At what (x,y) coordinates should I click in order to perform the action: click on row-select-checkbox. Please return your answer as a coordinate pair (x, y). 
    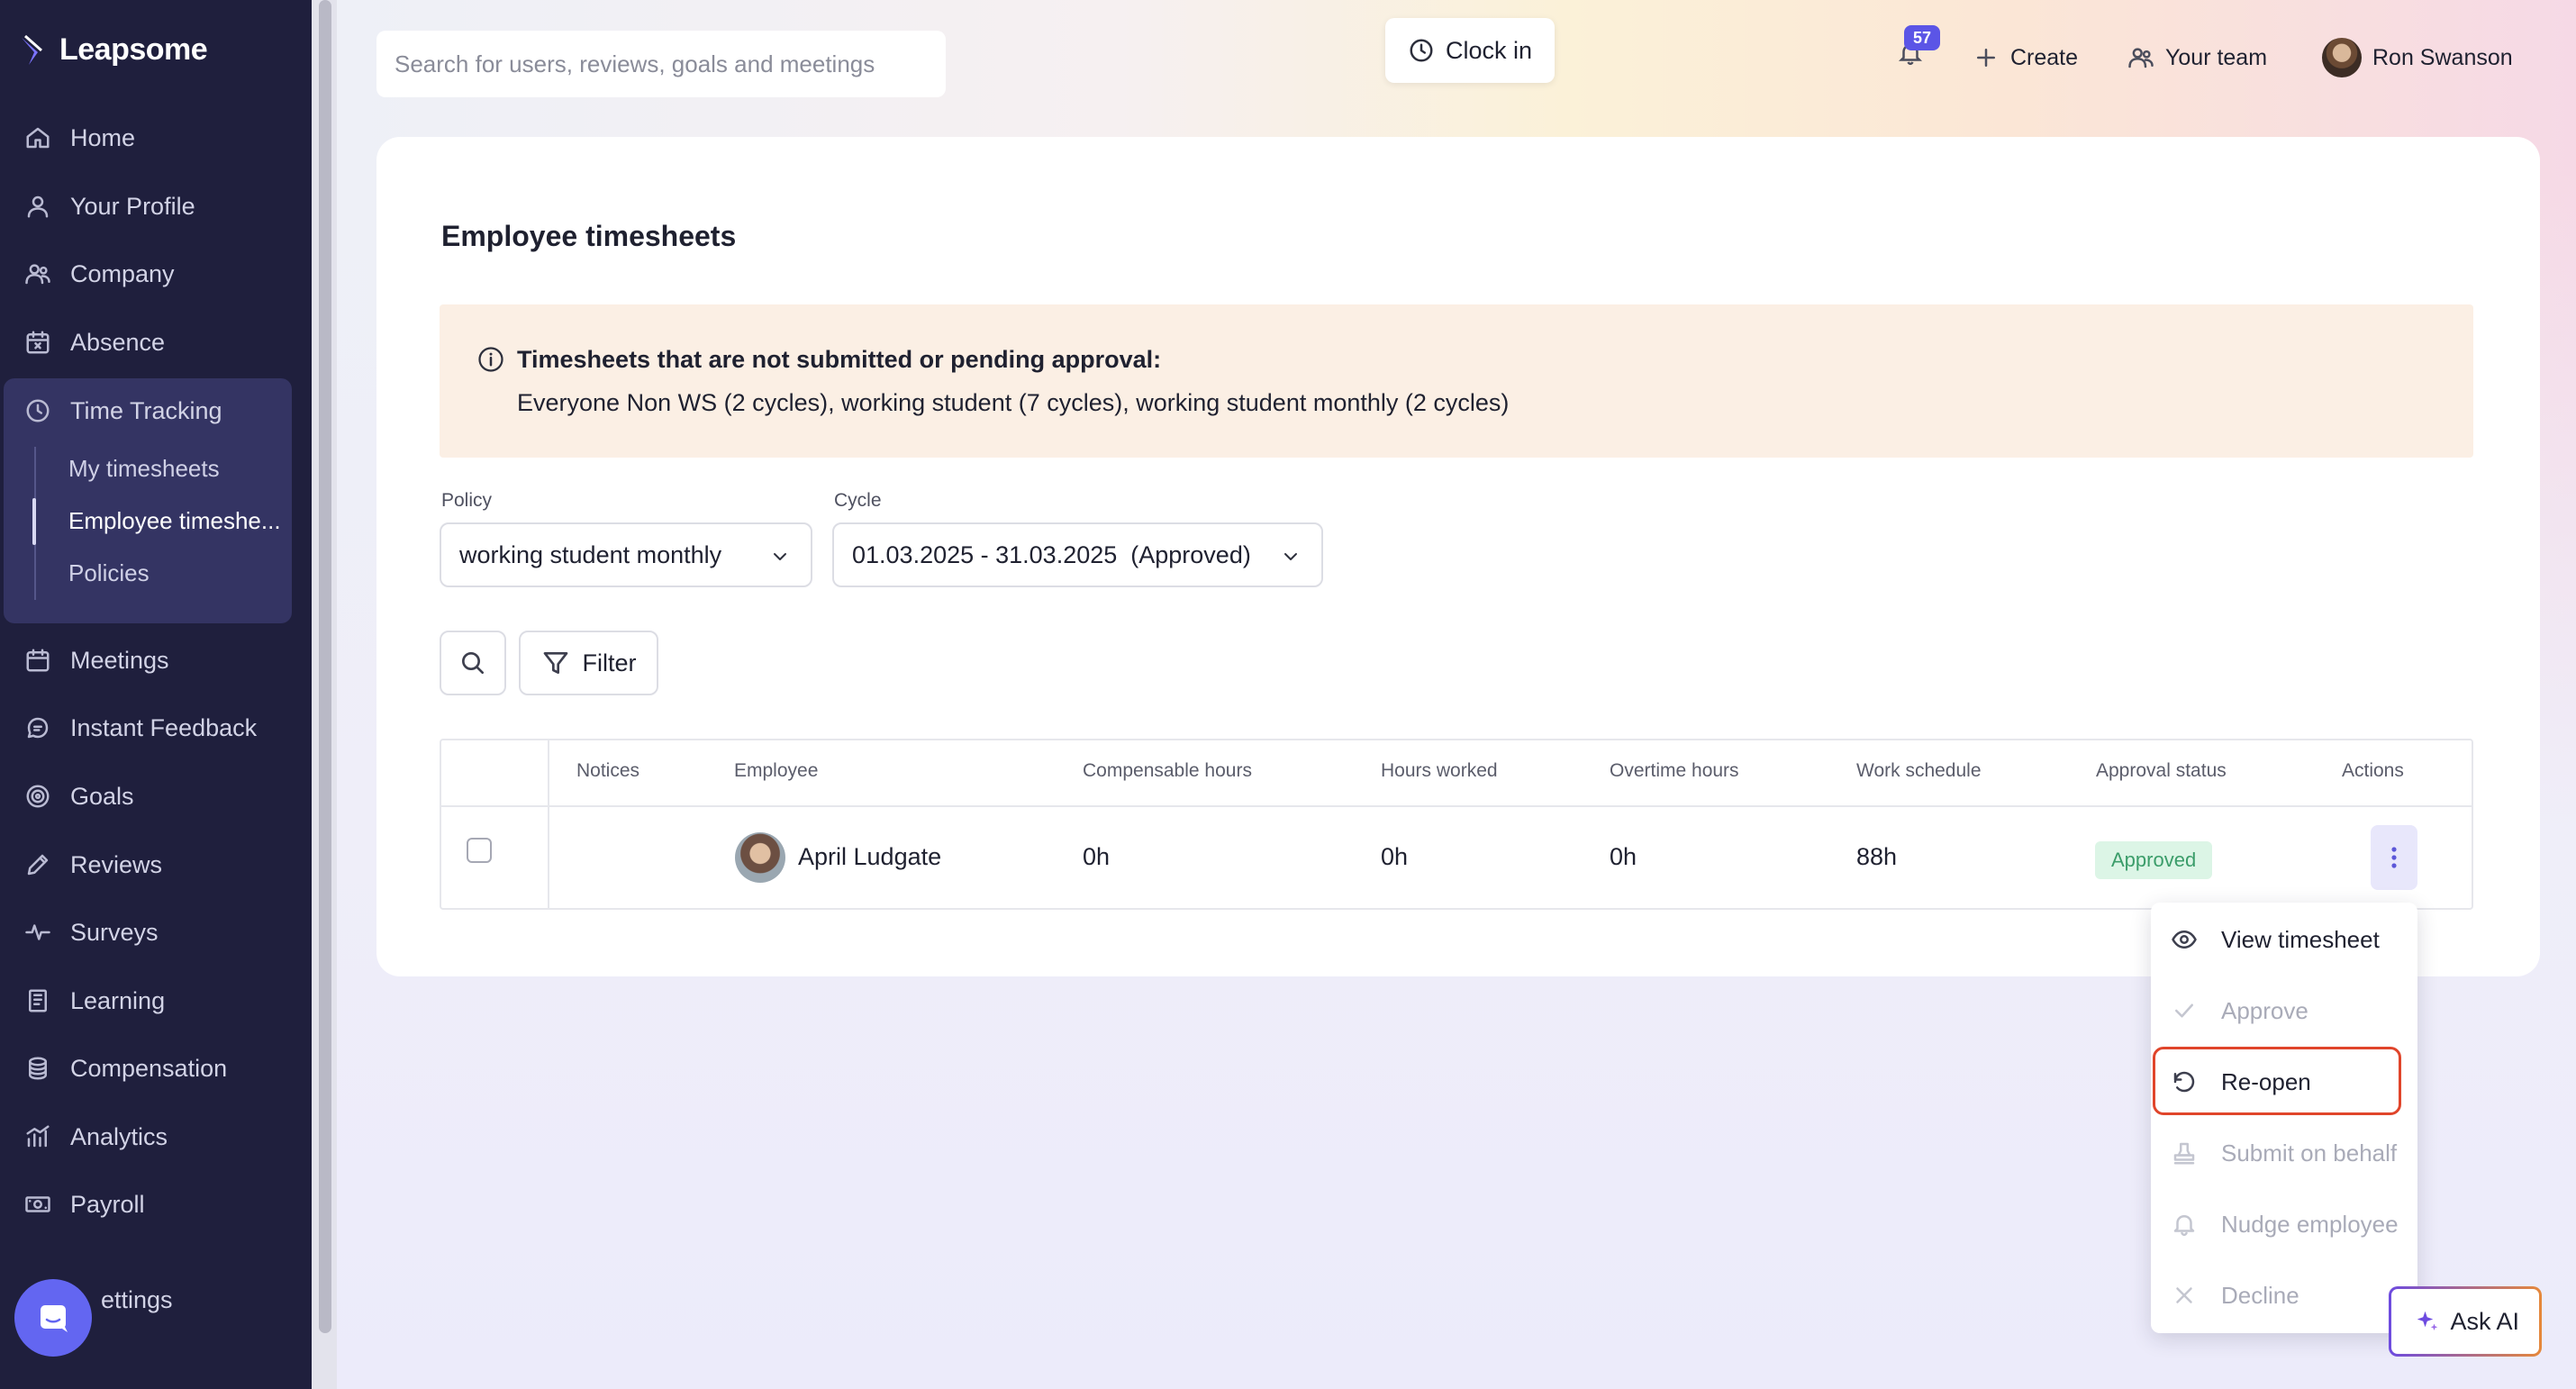
    Looking at the image, I should click on (479, 851).